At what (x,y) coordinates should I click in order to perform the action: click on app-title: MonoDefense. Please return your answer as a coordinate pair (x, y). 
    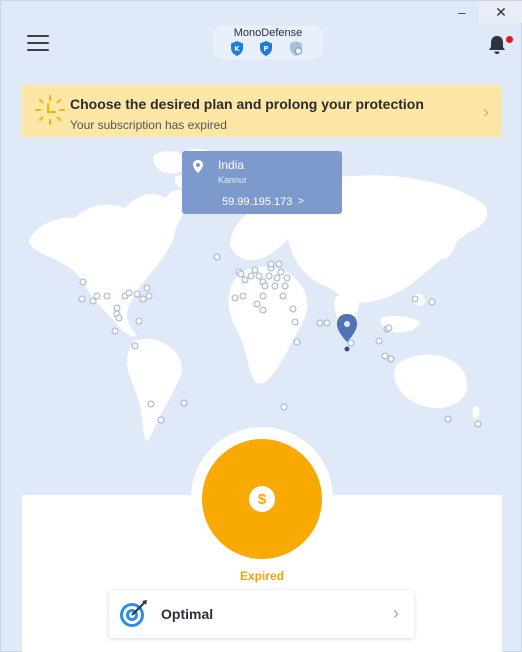
    Looking at the image, I should click on (268, 33).